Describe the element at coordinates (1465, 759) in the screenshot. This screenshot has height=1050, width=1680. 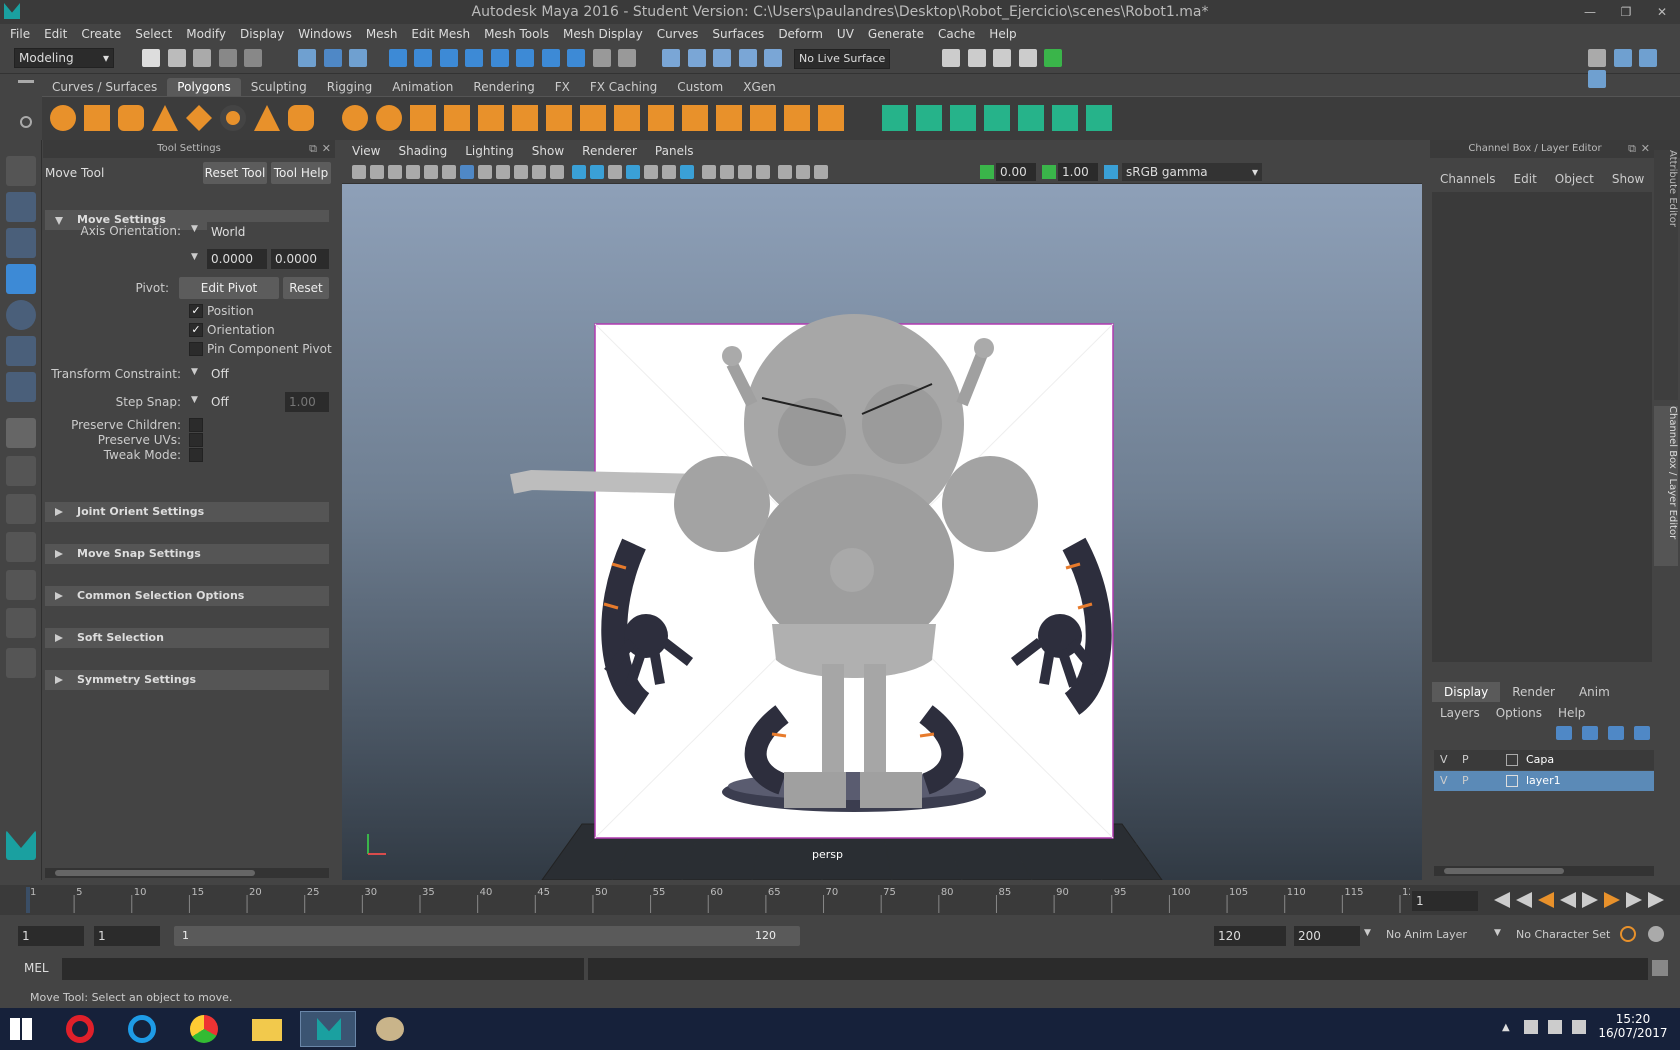
I see `layer-playback: P` at that location.